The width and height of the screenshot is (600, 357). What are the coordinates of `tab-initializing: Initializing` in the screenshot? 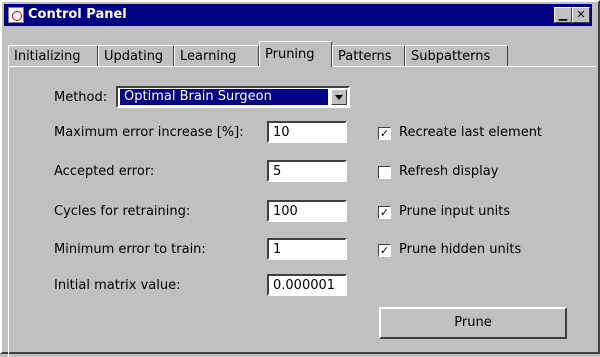 It's located at (53, 56).